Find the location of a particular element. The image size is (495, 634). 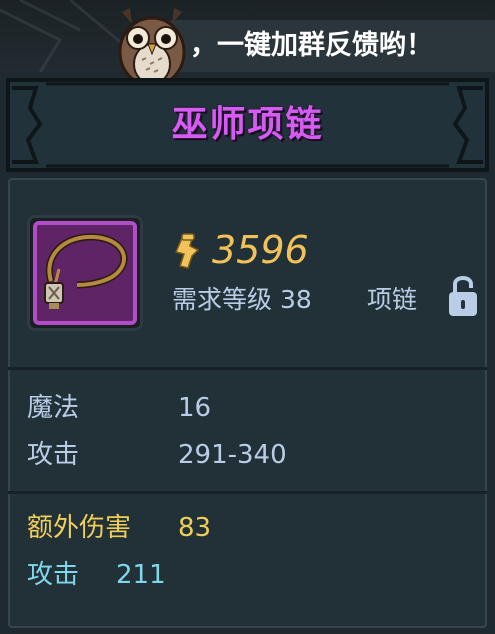

required-level-label: 需求等级 is located at coordinates (222, 299).